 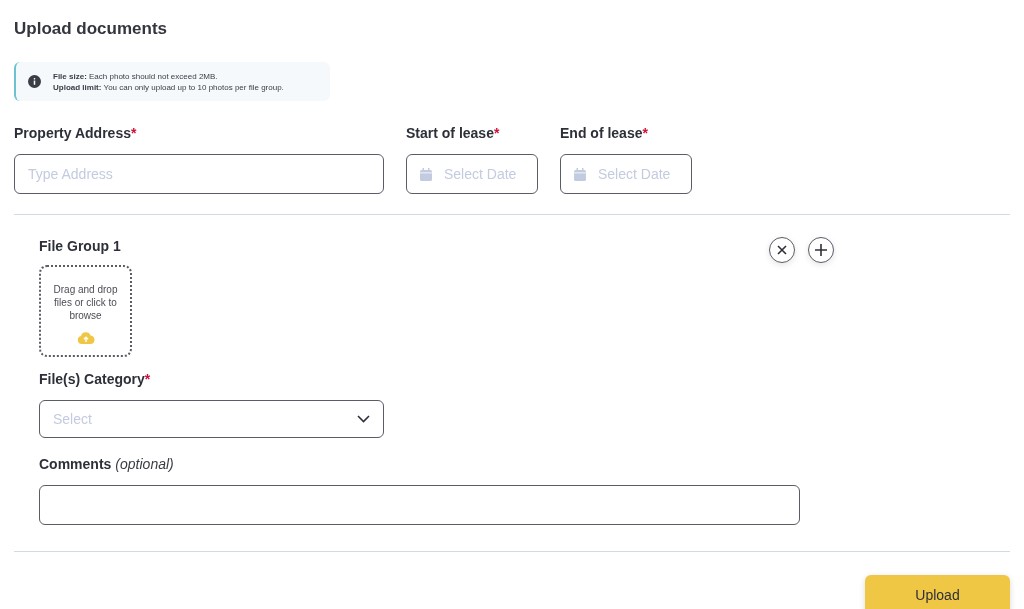 What do you see at coordinates (85, 338) in the screenshot?
I see `cloud-upload-icon` at bounding box center [85, 338].